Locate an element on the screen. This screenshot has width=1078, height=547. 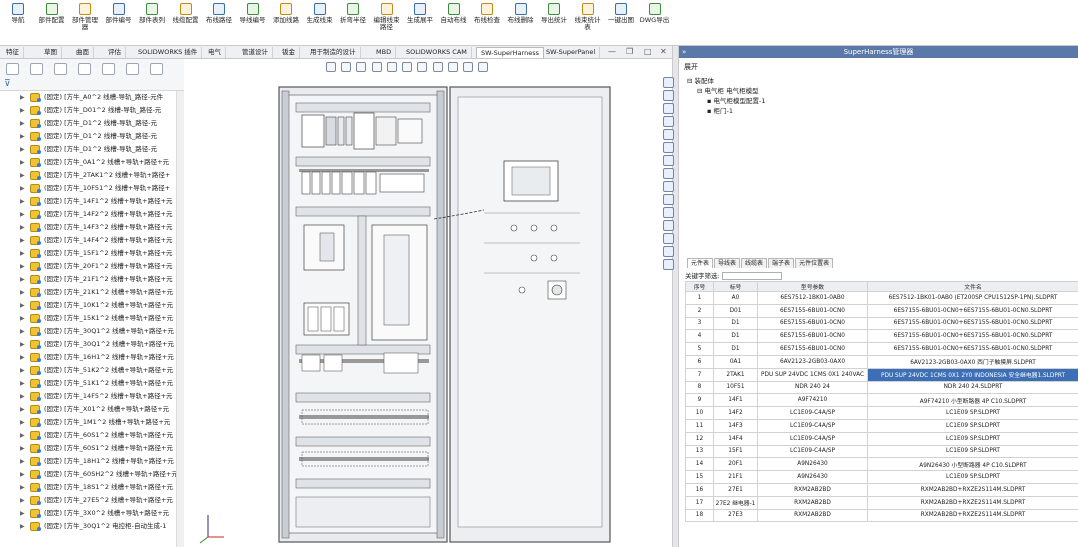
tree-row: ▶ (固定) [方牛_30Q1^2 电控柜-自动生成-1 is located at coordinates (91, 526).